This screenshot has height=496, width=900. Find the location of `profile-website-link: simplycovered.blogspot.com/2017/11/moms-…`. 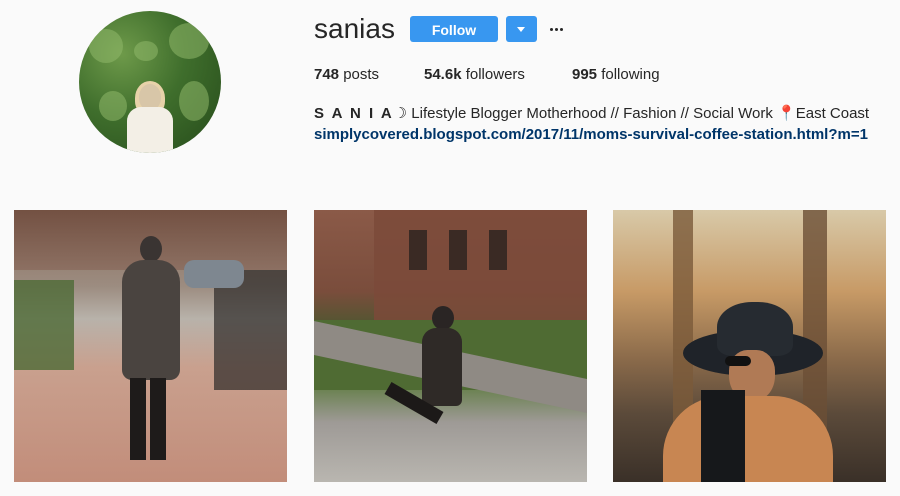

profile-website-link: simplycovered.blogspot.com/2017/11/moms-… is located at coordinates (594, 134).